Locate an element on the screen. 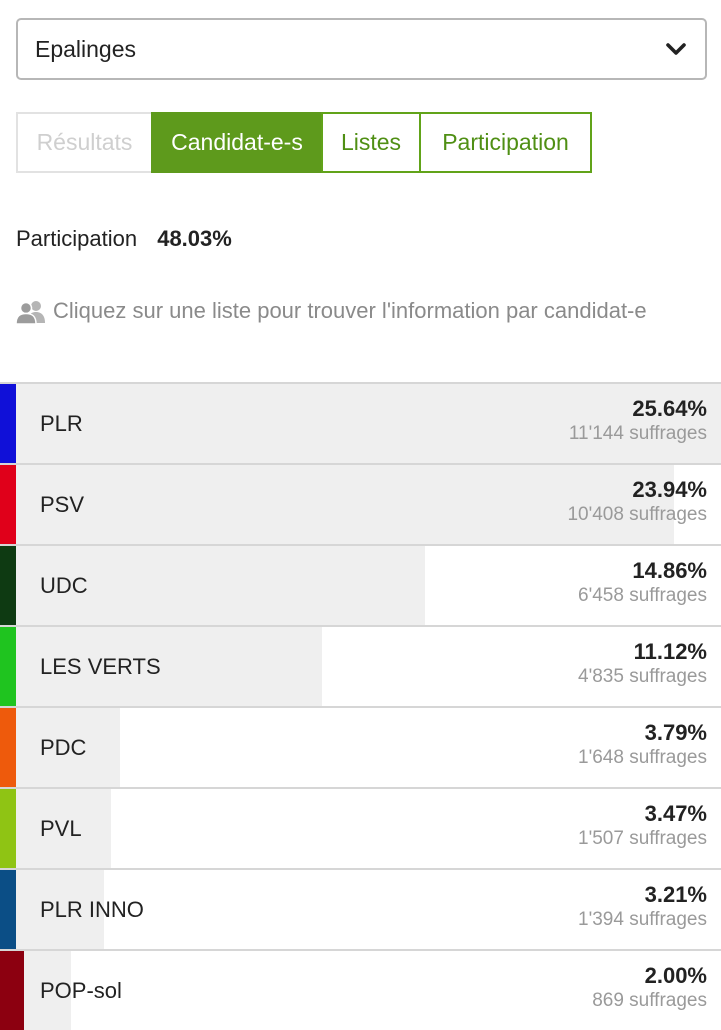 The height and width of the screenshot is (1030, 721). party-list-row: PLR 25.64% 11'144 suffrages is located at coordinates (360, 422).